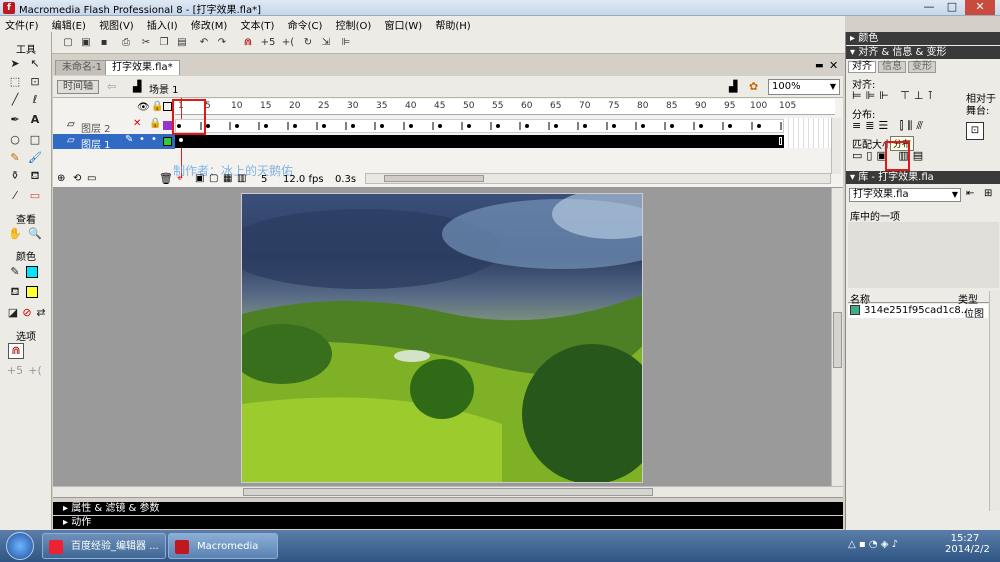 The image size is (1000, 562). I want to click on fill-transform-icon: ⊡, so click(35, 82).